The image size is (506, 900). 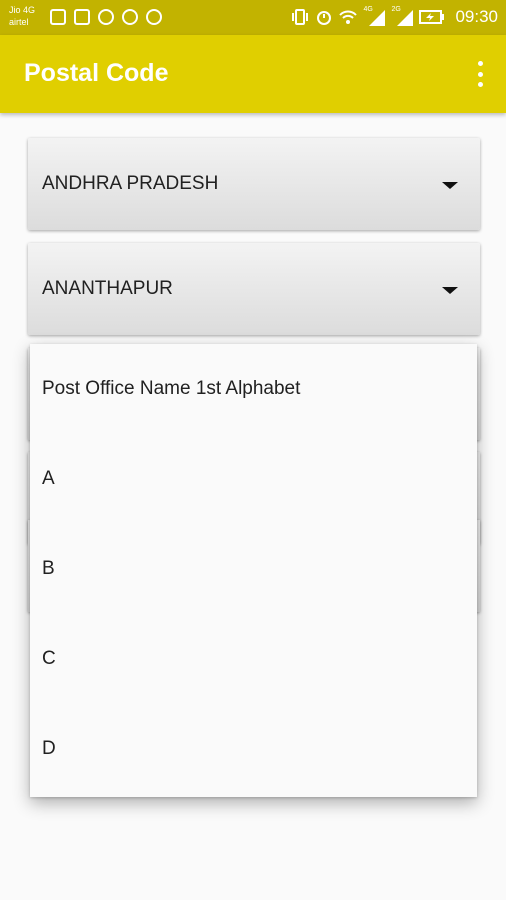 I want to click on close-app-icon, so click(x=82, y=17).